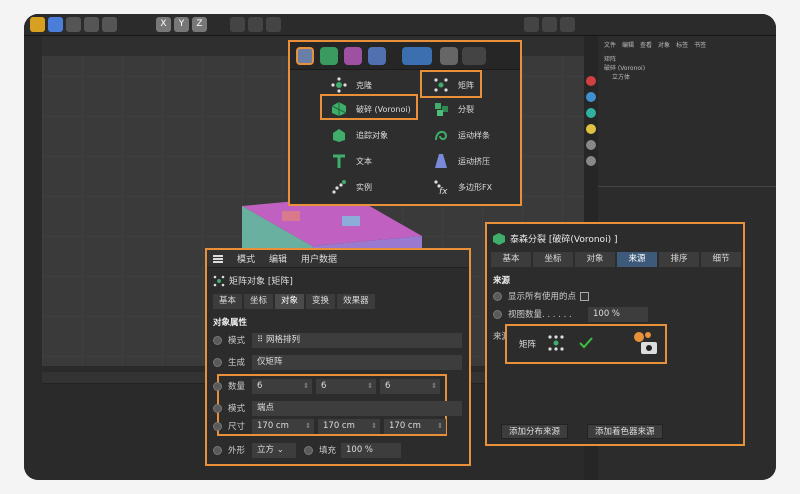  Describe the element at coordinates (237, 24) in the screenshot. I see `render-icon` at that location.